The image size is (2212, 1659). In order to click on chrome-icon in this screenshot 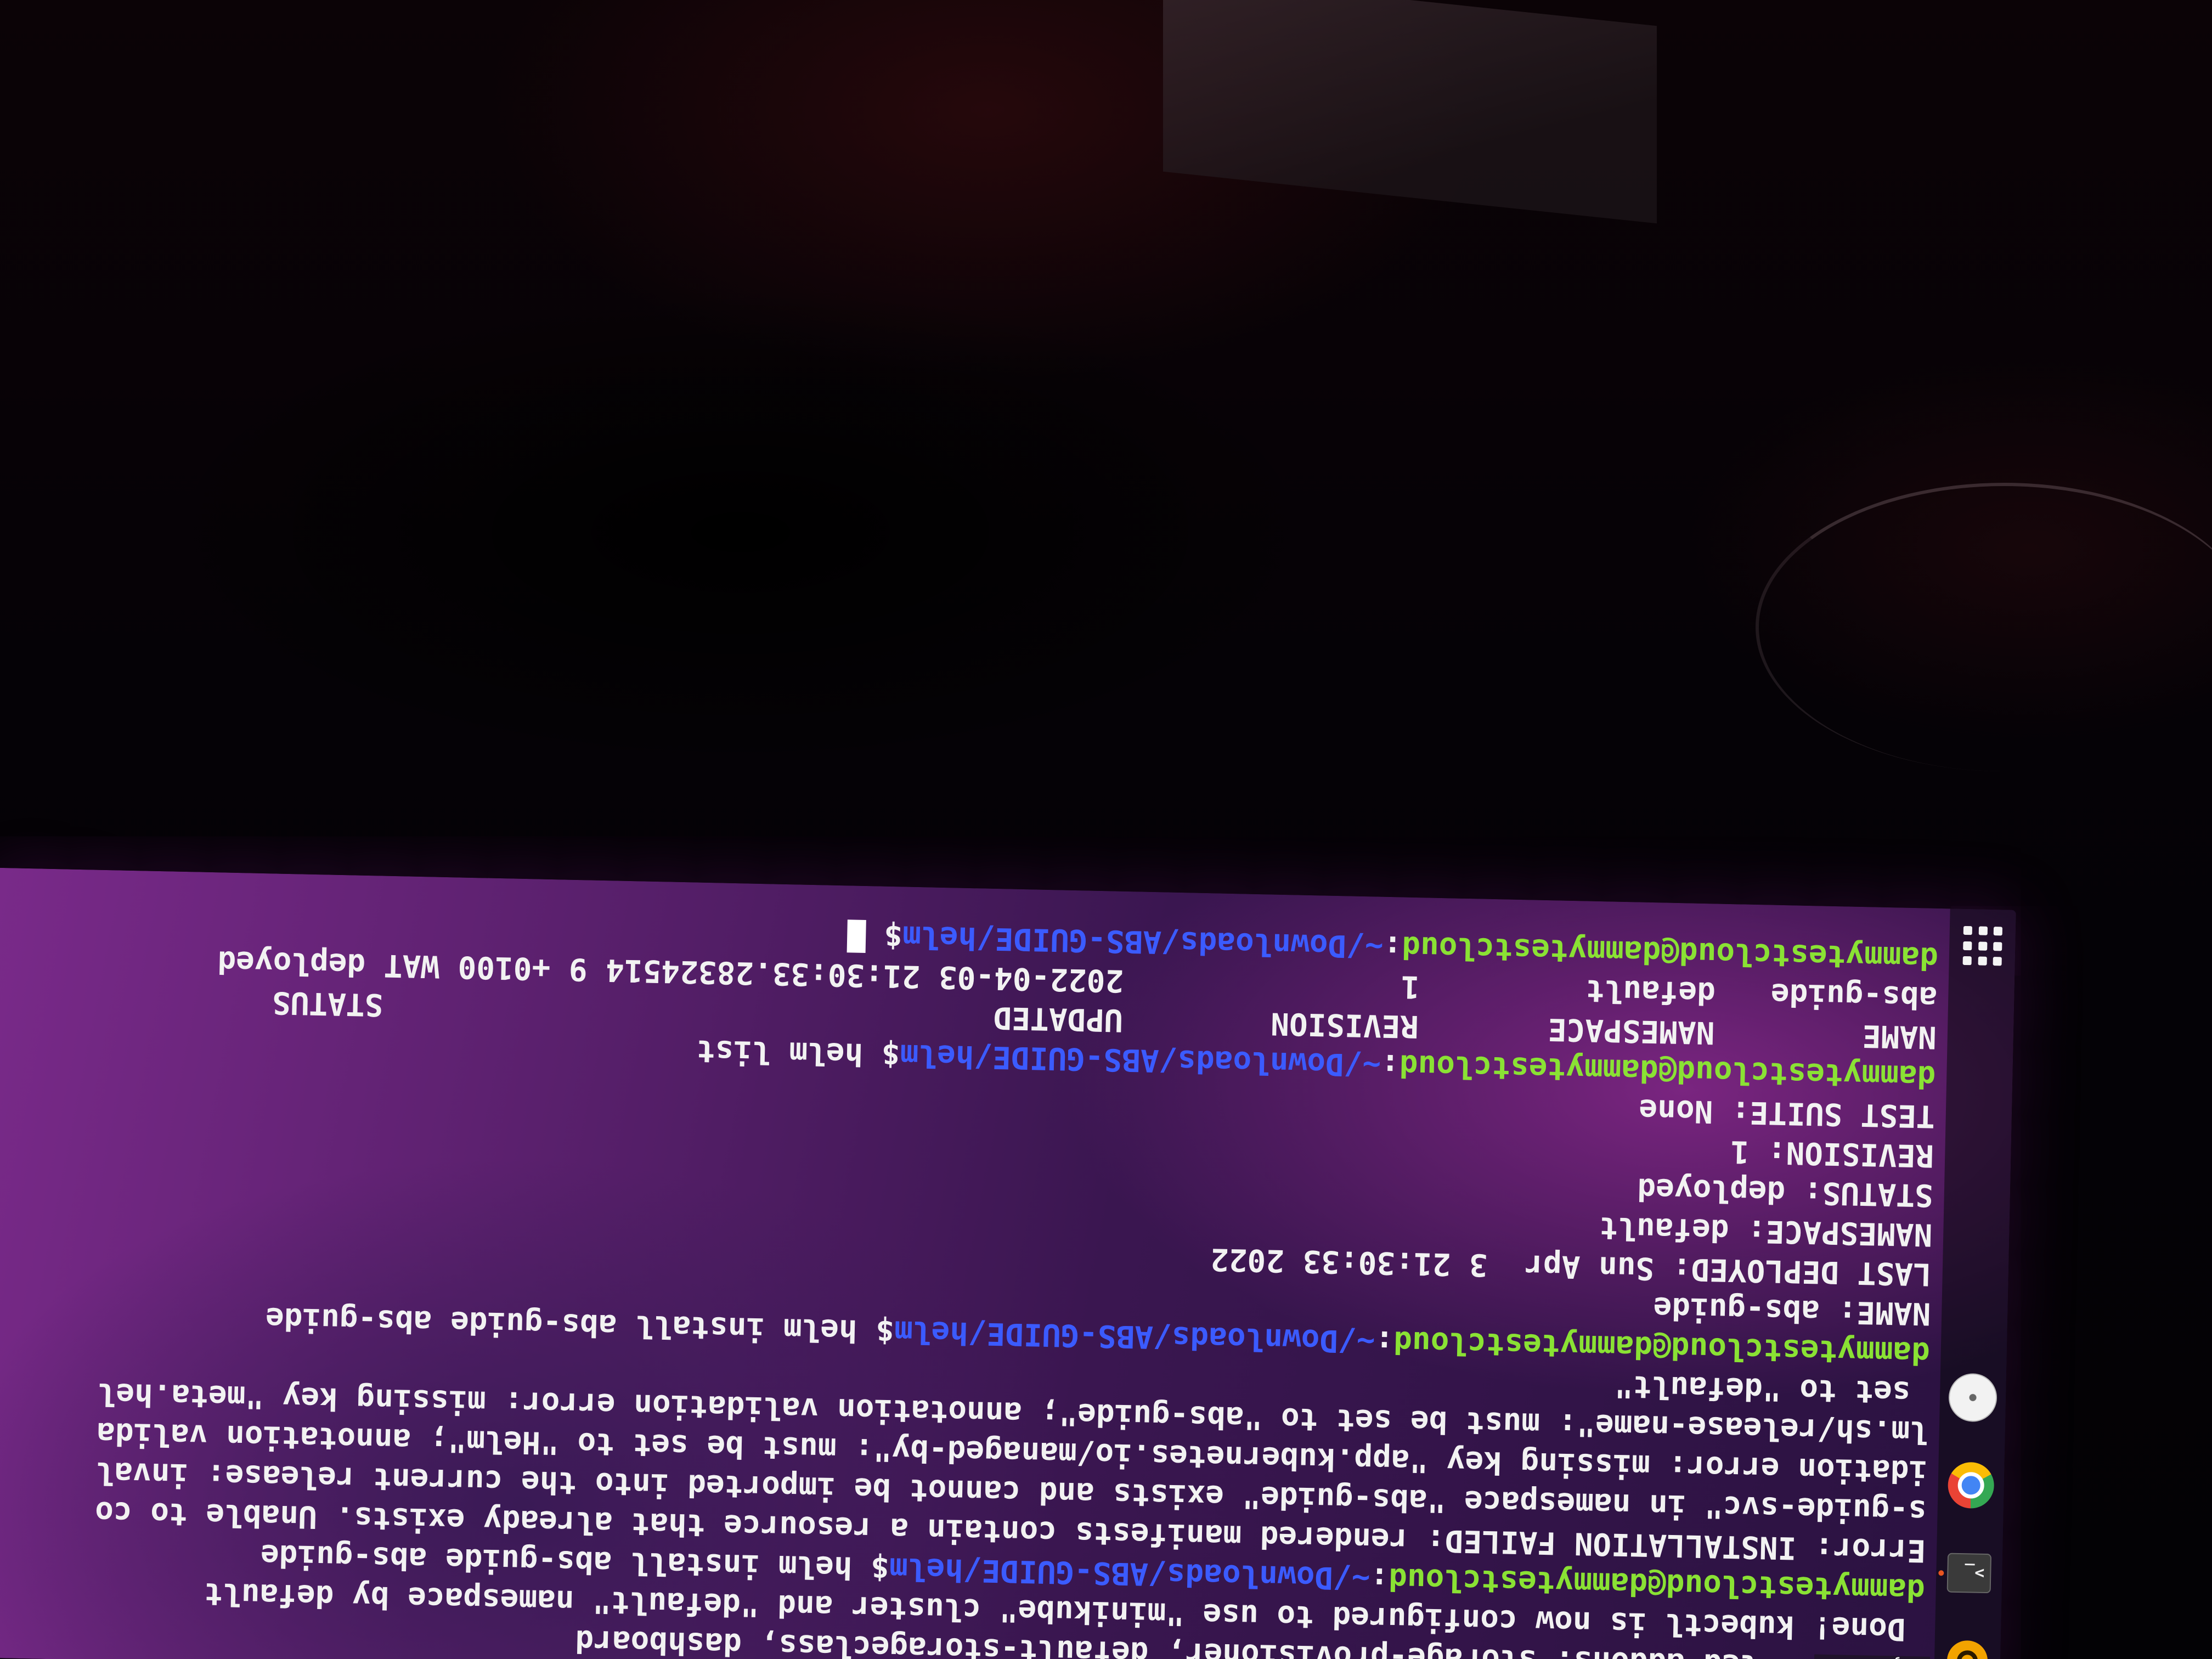, I will do `click(1971, 1486)`.